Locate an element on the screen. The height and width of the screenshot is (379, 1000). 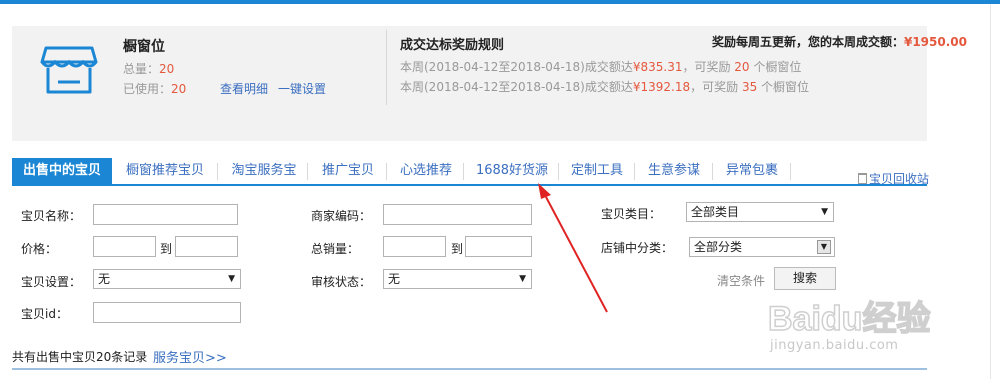
price-label: 价格： is located at coordinates (39, 249).